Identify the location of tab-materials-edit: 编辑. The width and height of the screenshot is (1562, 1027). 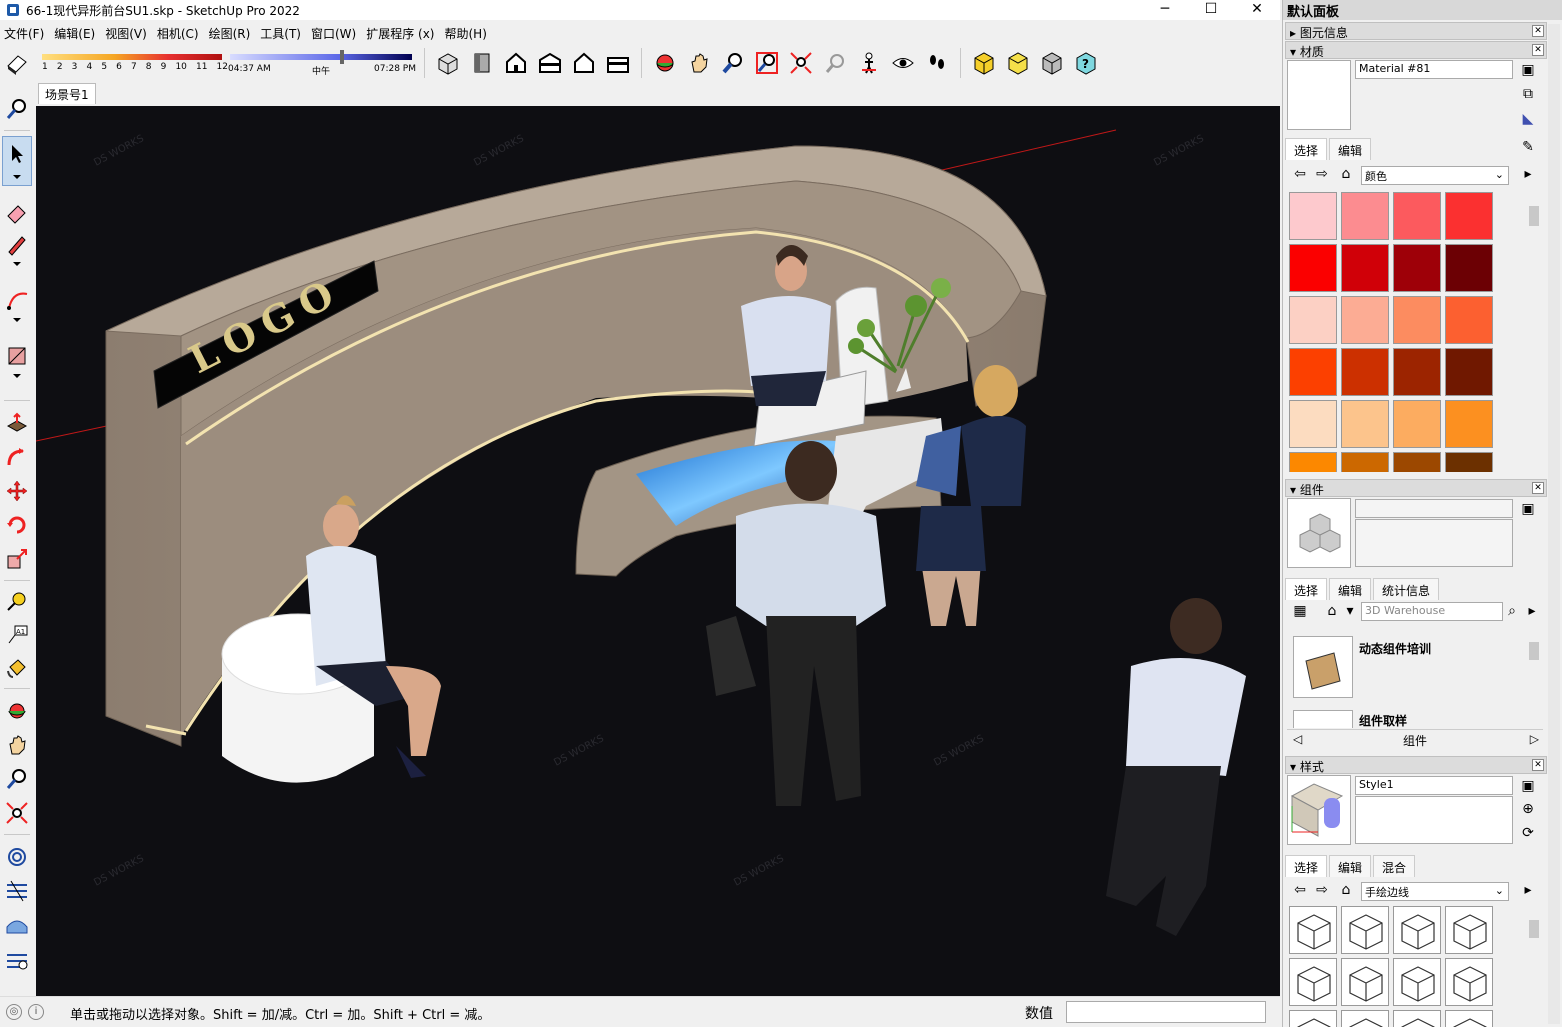
(1350, 149).